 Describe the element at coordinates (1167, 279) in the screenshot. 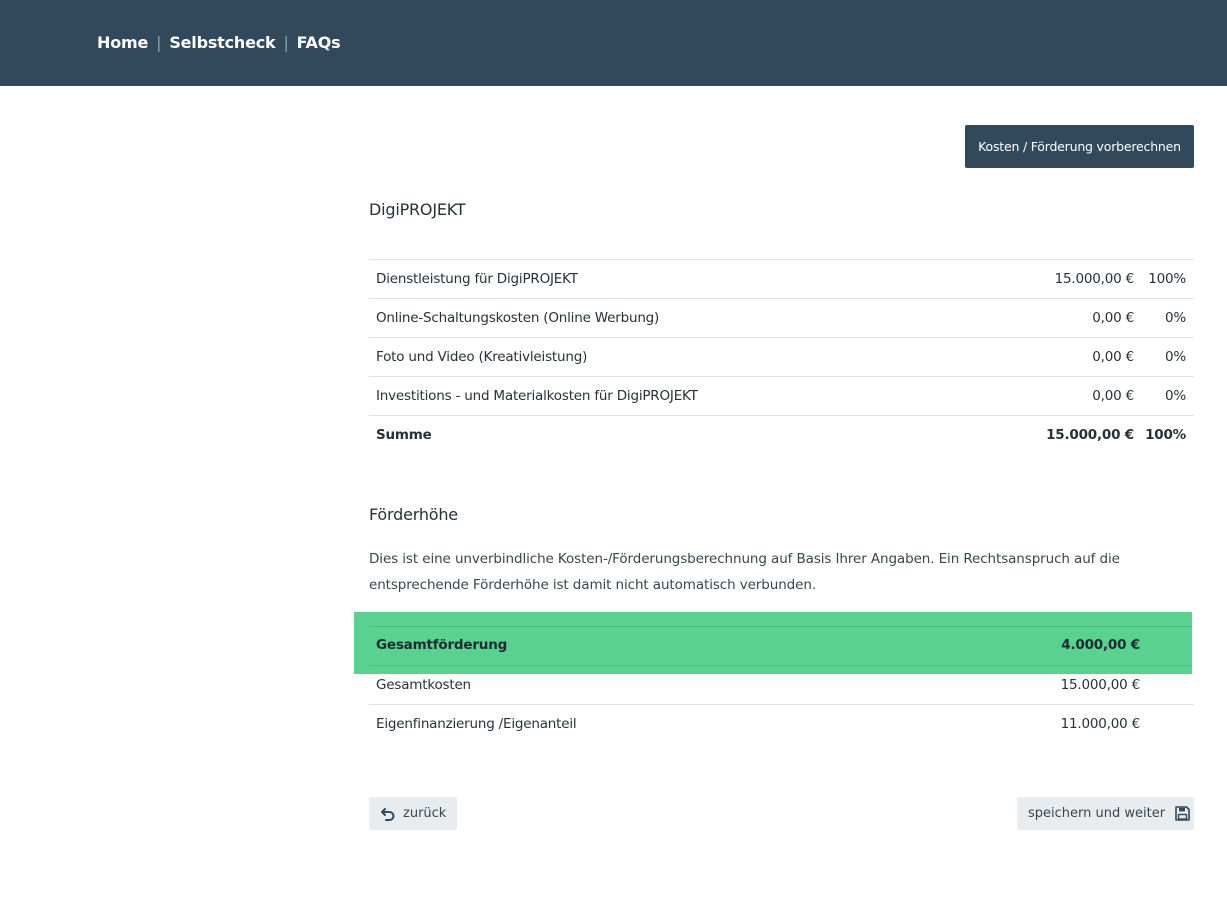

I see `cost-percent: 100%` at that location.